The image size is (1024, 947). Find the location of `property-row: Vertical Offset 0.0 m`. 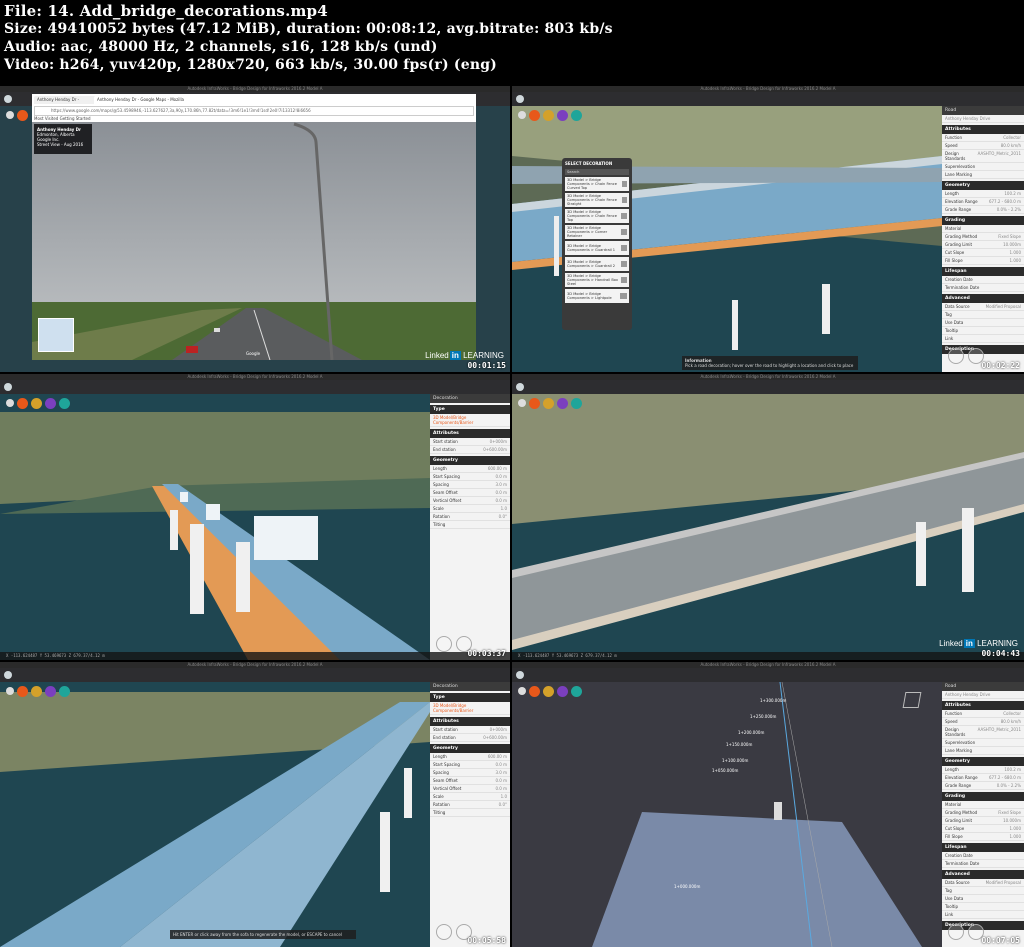

property-row: Vertical Offset 0.0 m is located at coordinates (470, 789).